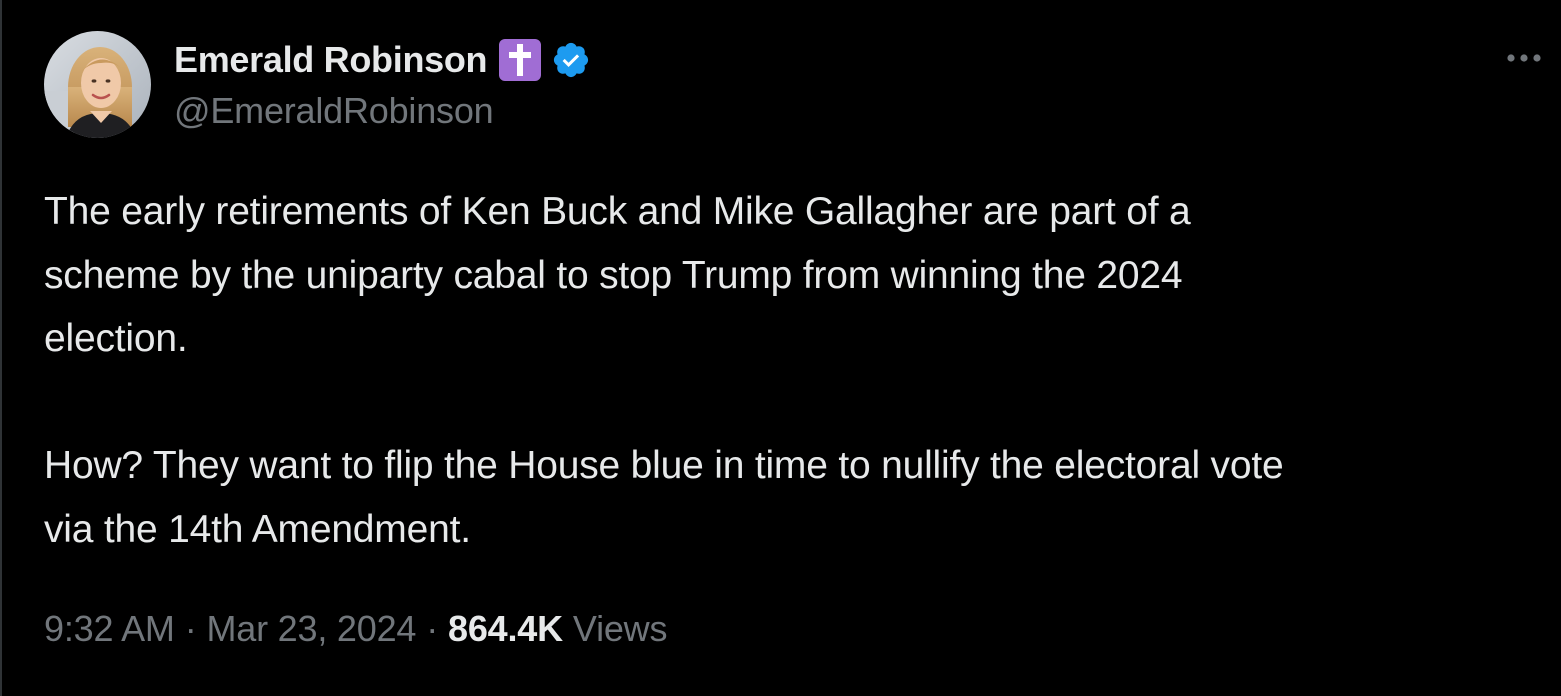 This screenshot has height=696, width=1561. What do you see at coordinates (505, 628) in the screenshot?
I see `views-count: 864.4K` at bounding box center [505, 628].